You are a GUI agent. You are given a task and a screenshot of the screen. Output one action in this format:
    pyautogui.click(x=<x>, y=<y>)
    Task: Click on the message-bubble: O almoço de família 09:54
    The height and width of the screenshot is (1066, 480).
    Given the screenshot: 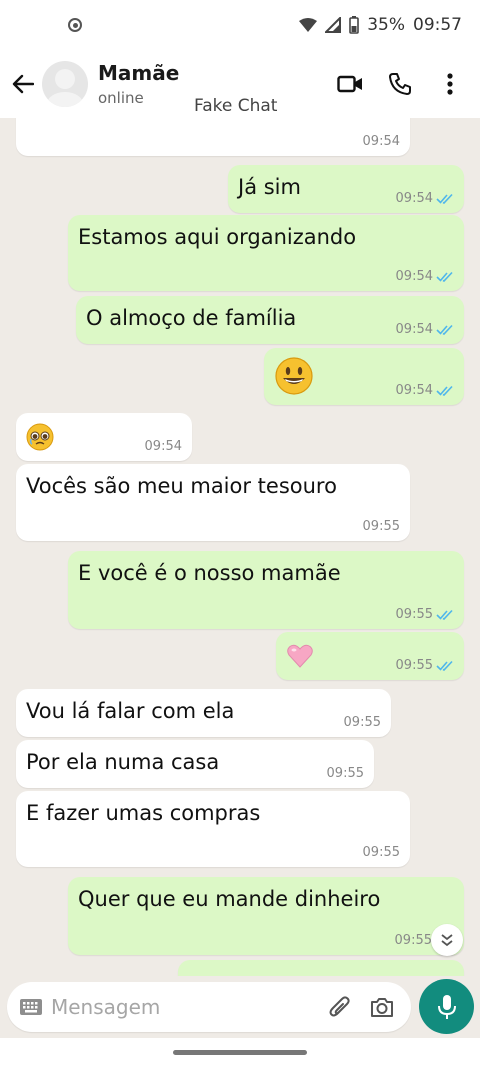 What is the action you would take?
    pyautogui.click(x=270, y=320)
    